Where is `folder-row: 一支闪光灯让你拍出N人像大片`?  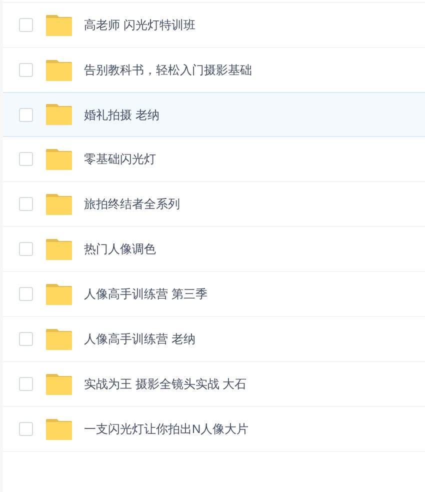
folder-row: 一支闪光灯让你拍出N人像大片 is located at coordinates (214, 429).